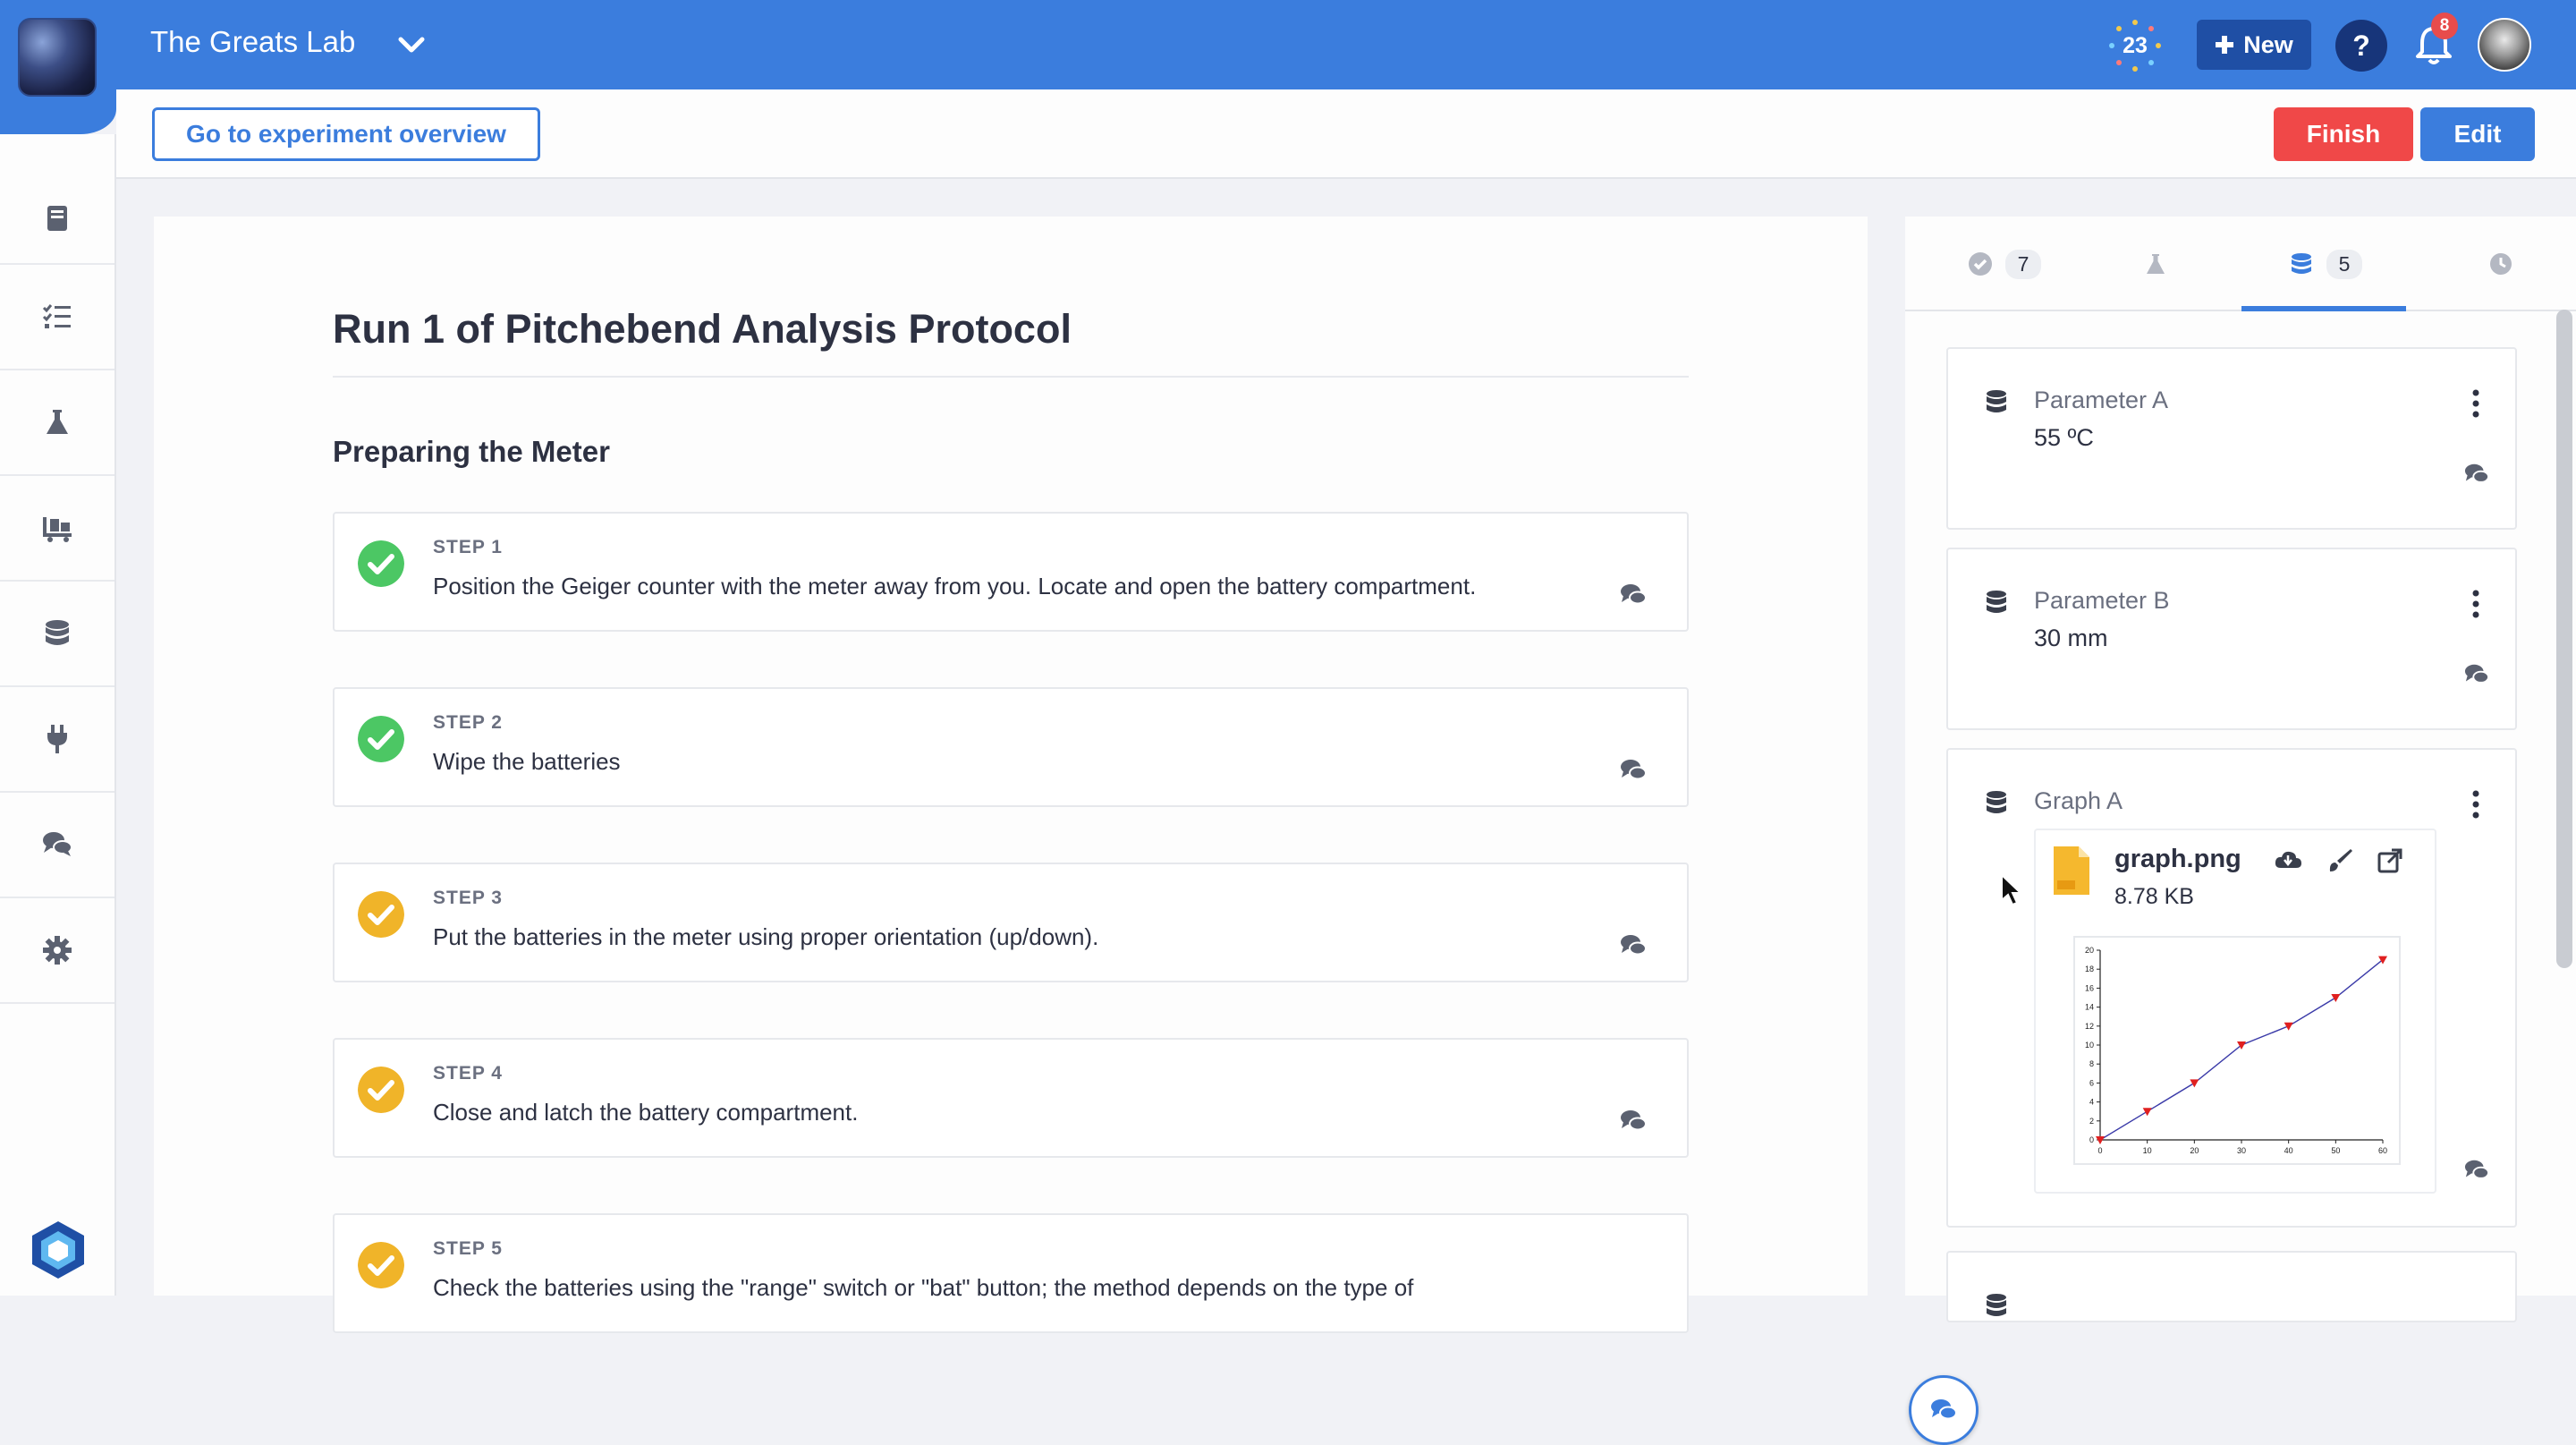  Describe the element at coordinates (2091, 1102) in the screenshot. I see `y-tick-label: 4` at that location.